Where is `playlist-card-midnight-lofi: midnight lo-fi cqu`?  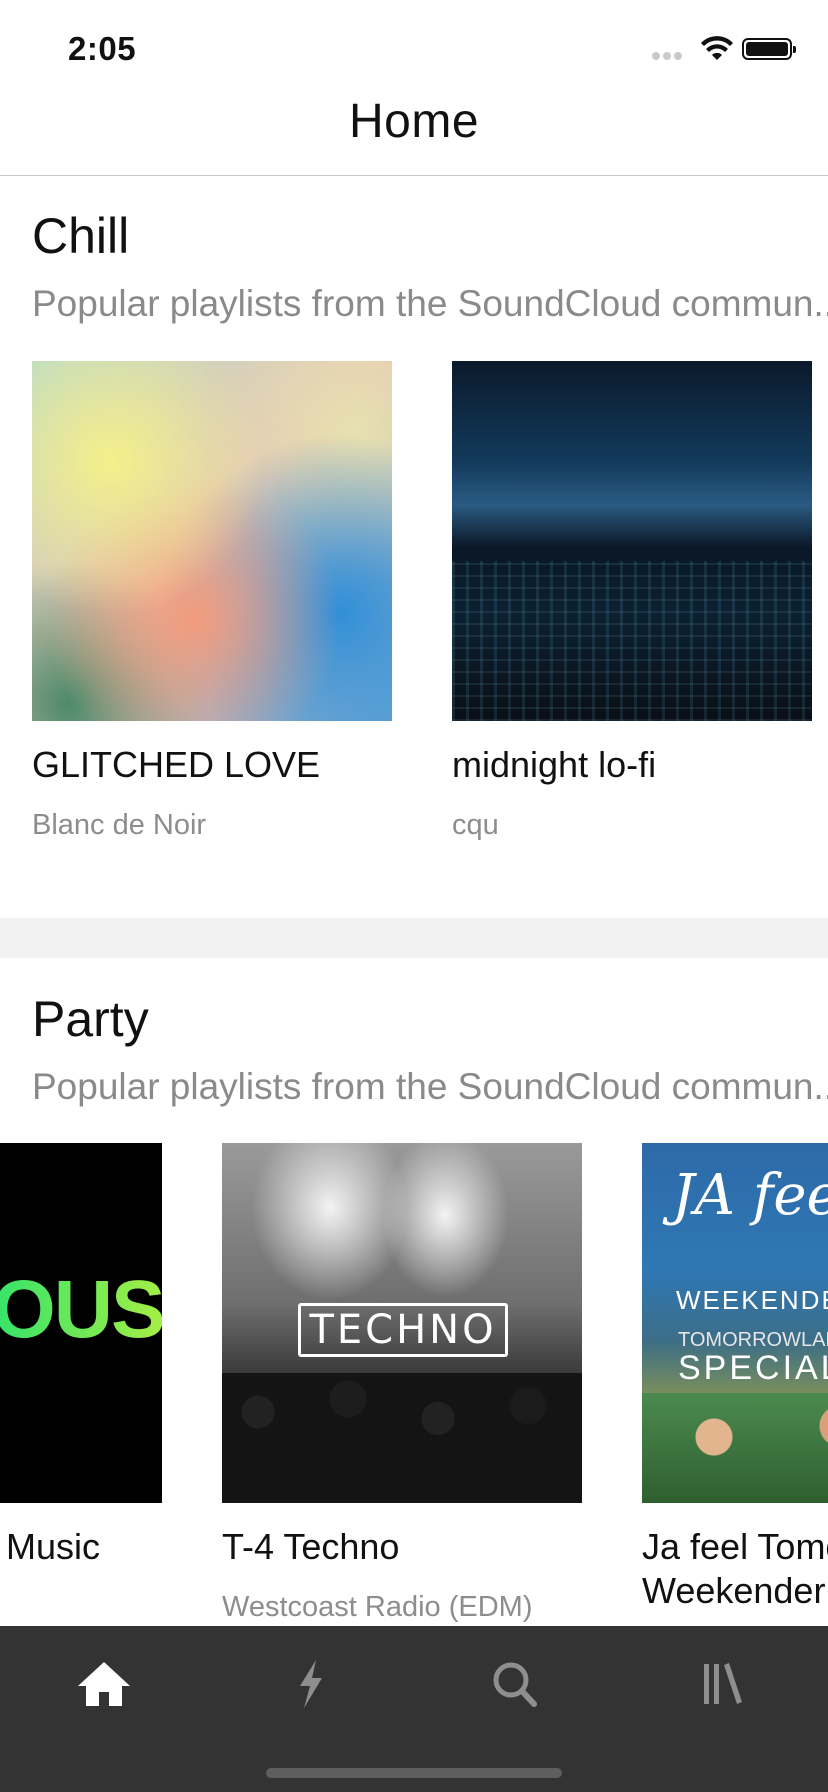
playlist-card-midnight-lofi: midnight lo-fi cqu is located at coordinates (632, 621).